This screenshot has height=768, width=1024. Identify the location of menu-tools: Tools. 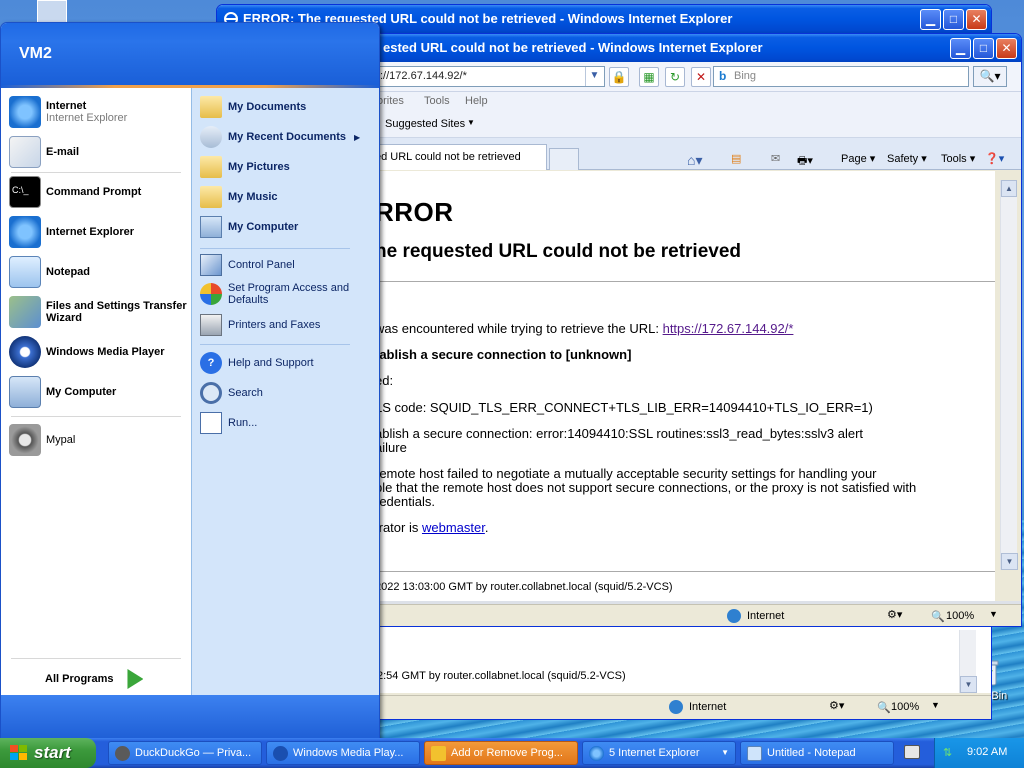
(437, 101).